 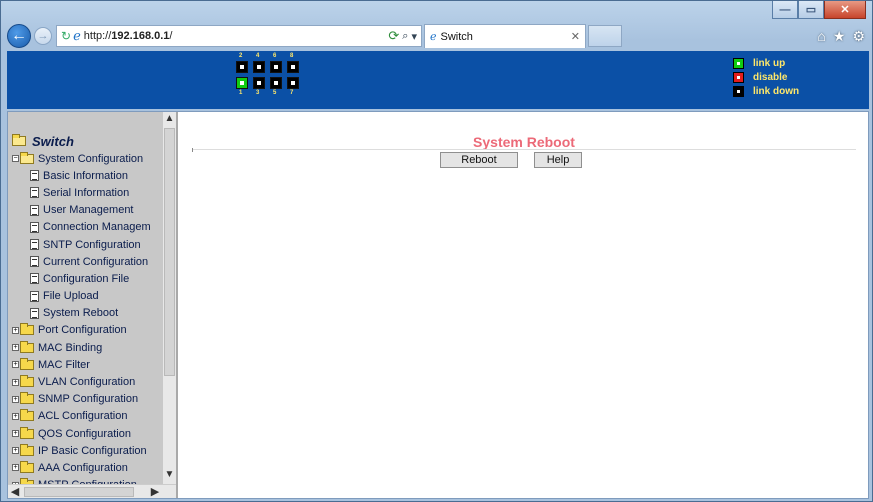 I want to click on window-controls: — ▭ ✕, so click(x=819, y=10).